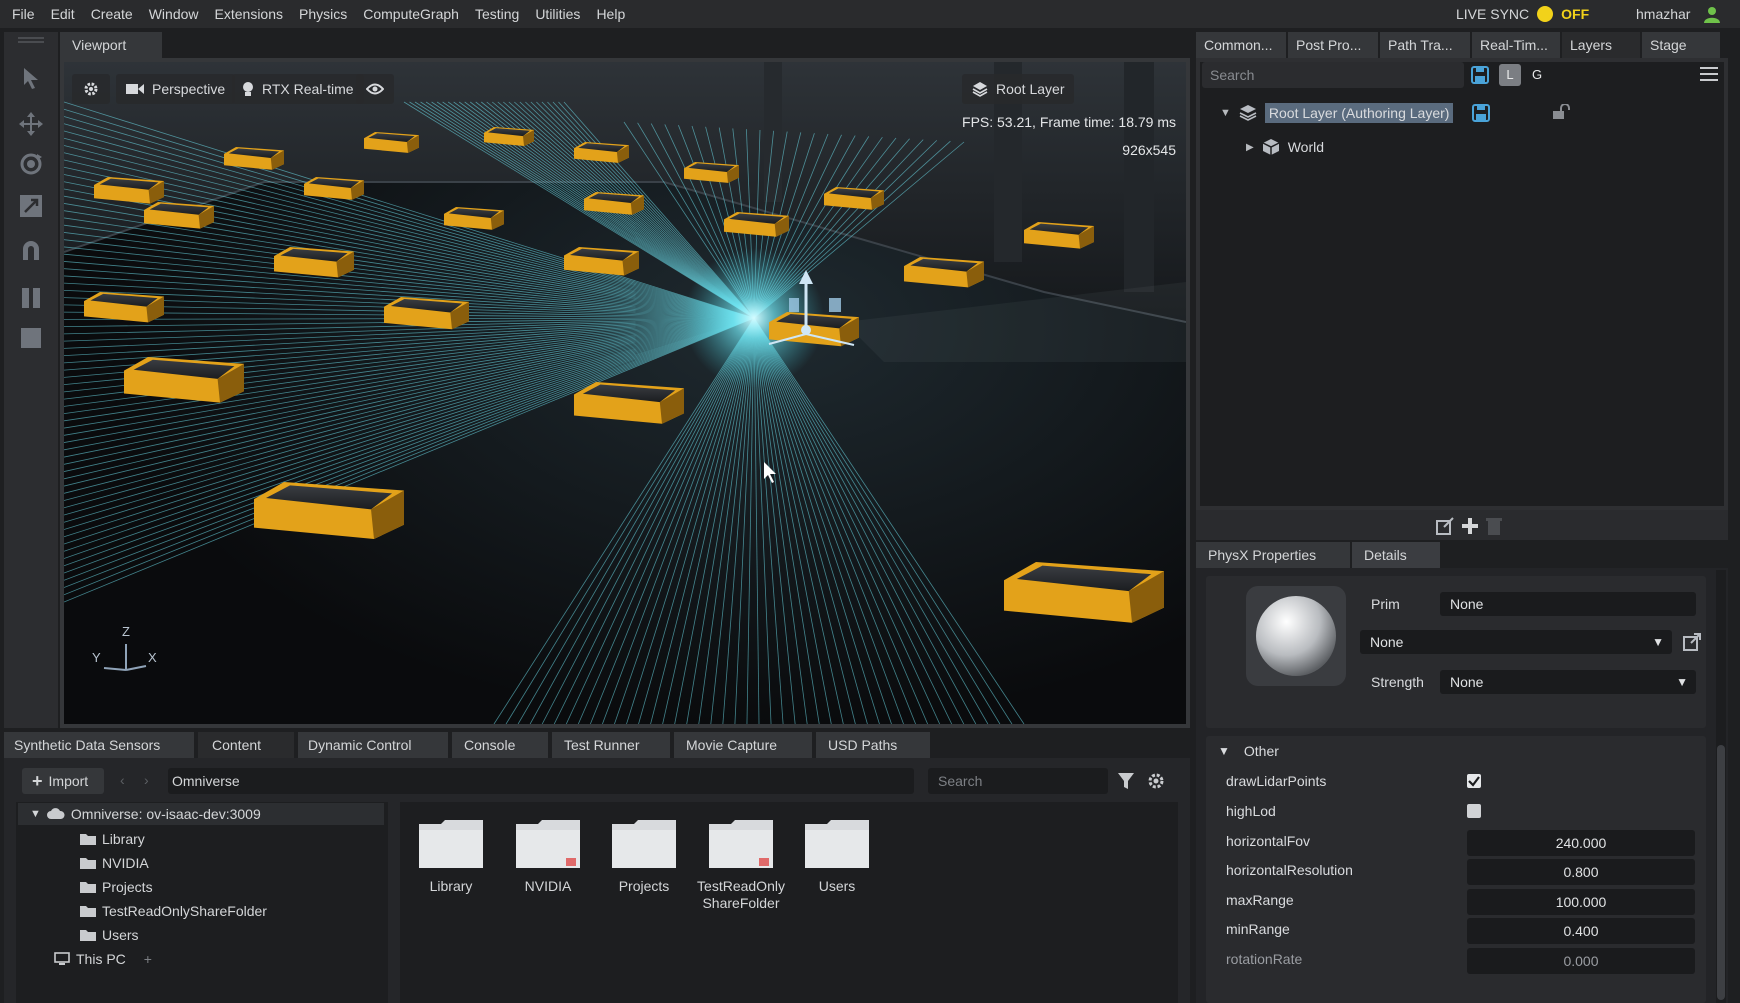 This screenshot has height=1003, width=1740. Describe the element at coordinates (31, 250) in the screenshot. I see `snap-magnet-icon` at that location.